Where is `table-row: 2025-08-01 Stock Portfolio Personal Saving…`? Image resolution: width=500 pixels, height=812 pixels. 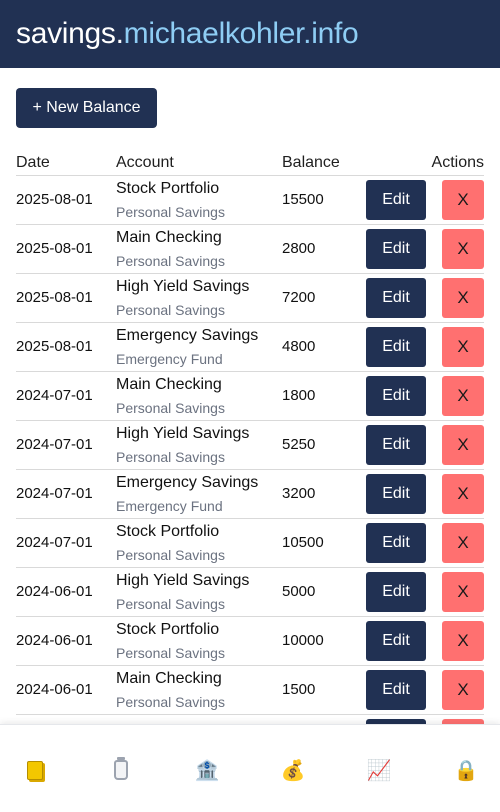
table-row: 2025-08-01 Stock Portfolio Personal Saving… is located at coordinates (250, 200).